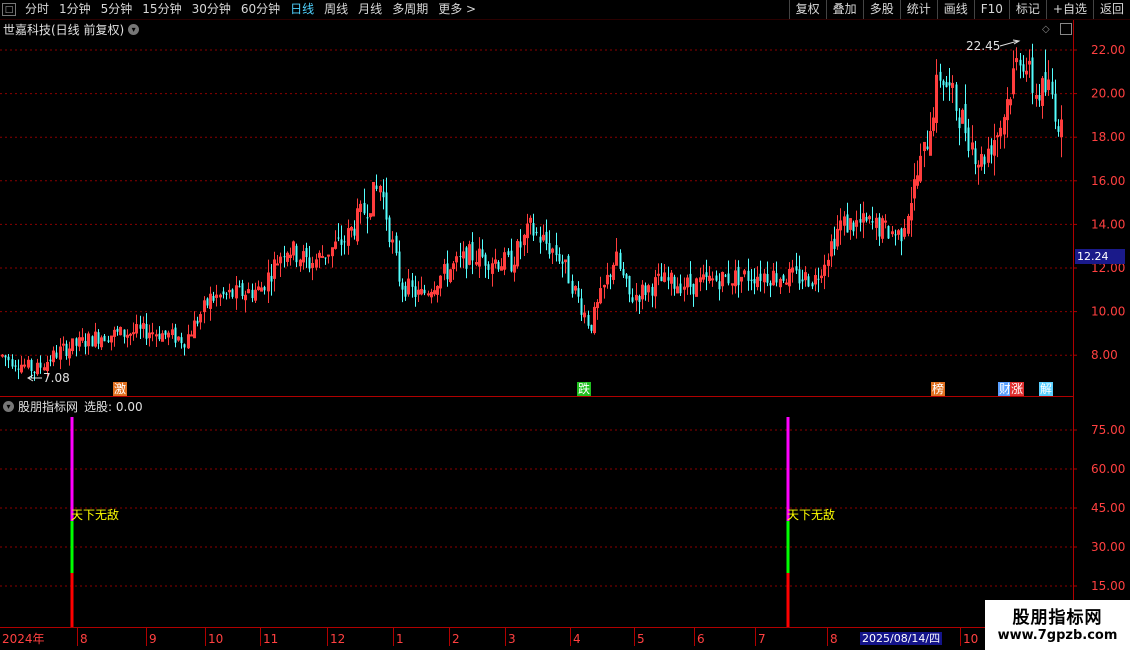 The image size is (1130, 650). I want to click on time-tick-label: 9, so click(153, 639).